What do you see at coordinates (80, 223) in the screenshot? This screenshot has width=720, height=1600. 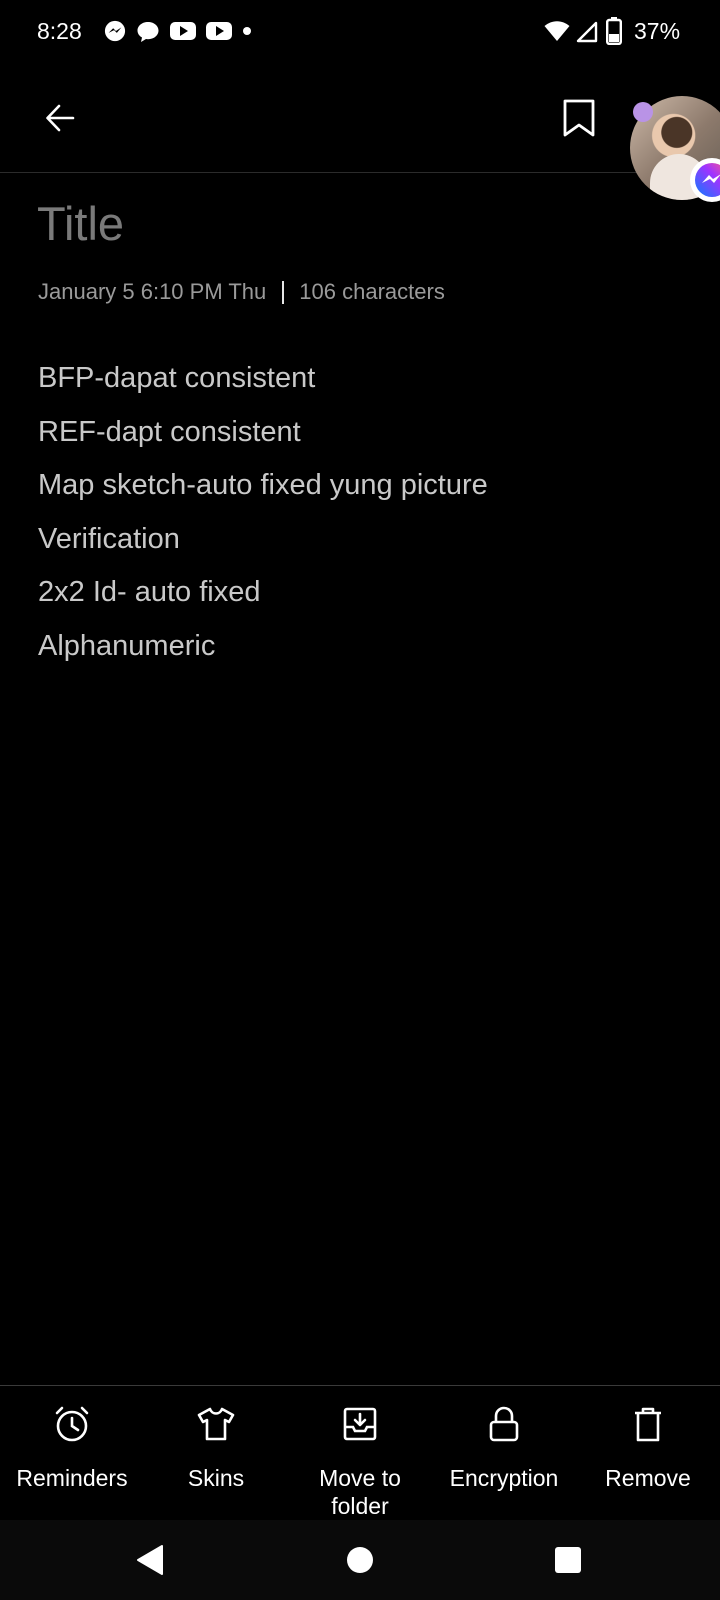 I see `note-title-field: Title` at bounding box center [80, 223].